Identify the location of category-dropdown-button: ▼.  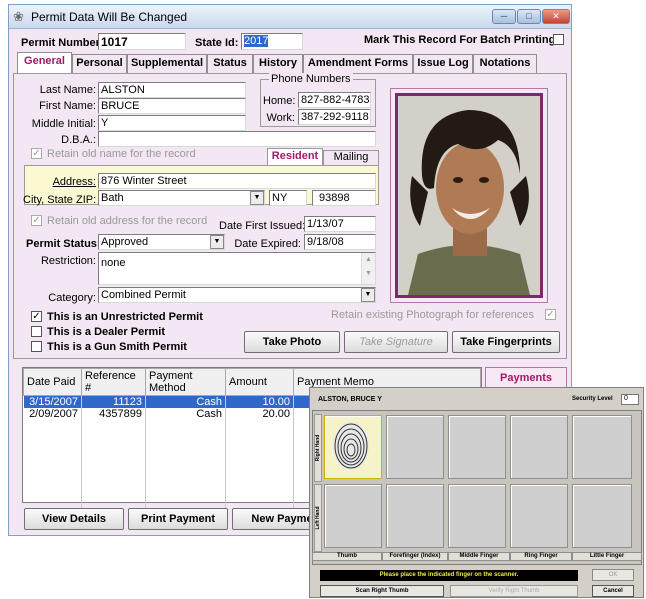
(368, 295).